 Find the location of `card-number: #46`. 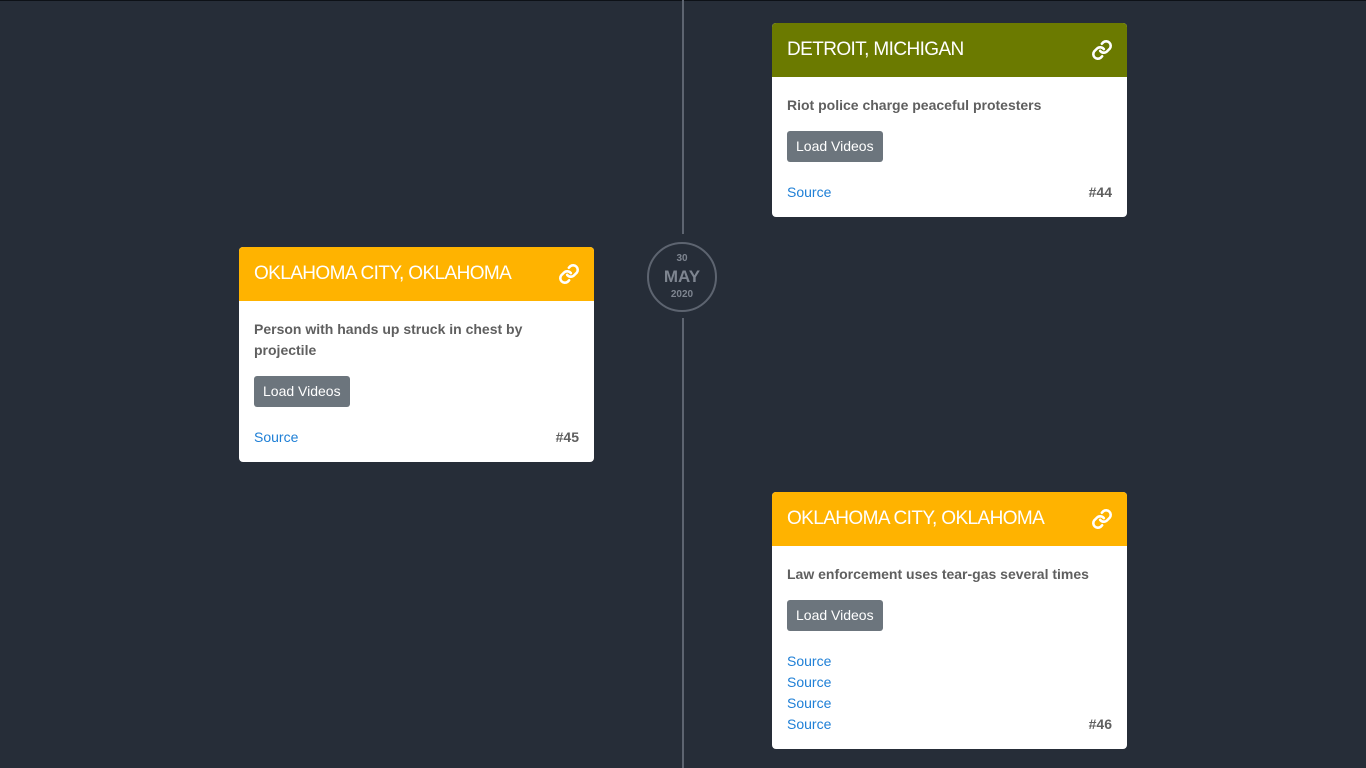

card-number: #46 is located at coordinates (1100, 724).